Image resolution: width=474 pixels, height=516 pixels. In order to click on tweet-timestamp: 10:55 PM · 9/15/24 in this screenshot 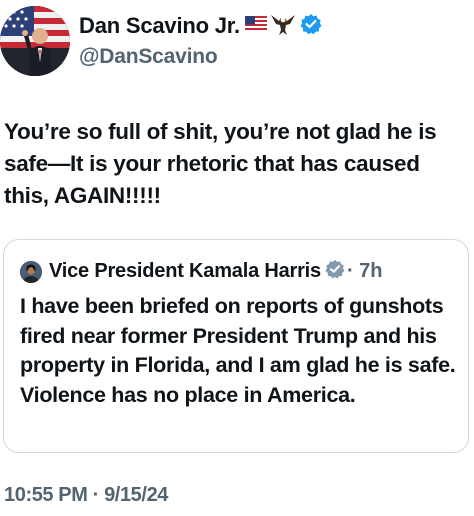, I will do `click(86, 495)`.